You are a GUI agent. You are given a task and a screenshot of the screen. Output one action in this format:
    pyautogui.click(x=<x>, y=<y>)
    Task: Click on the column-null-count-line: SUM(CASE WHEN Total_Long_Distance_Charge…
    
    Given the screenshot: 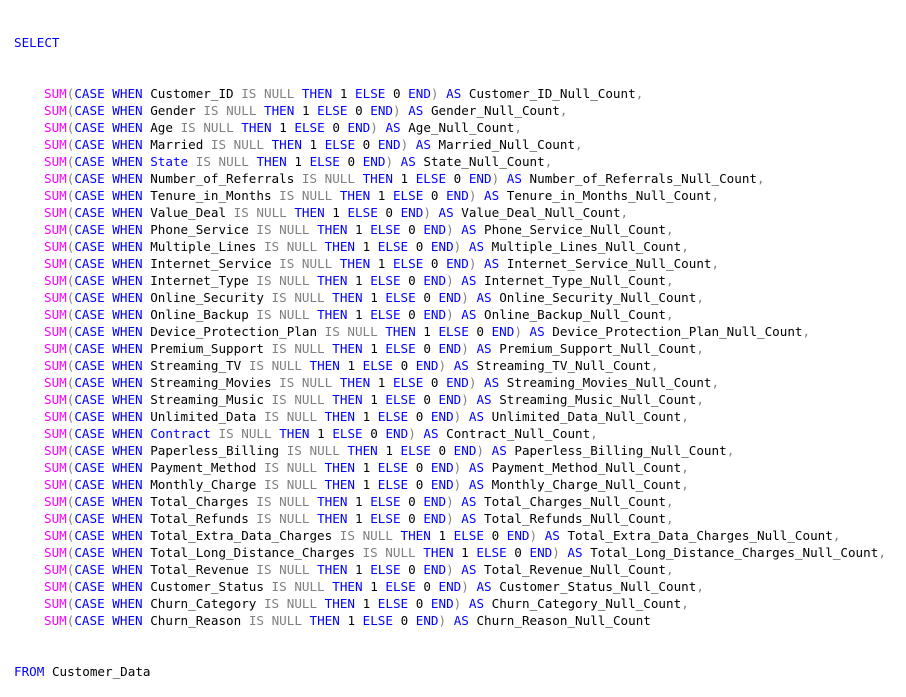 What is the action you would take?
    pyautogui.click(x=460, y=552)
    